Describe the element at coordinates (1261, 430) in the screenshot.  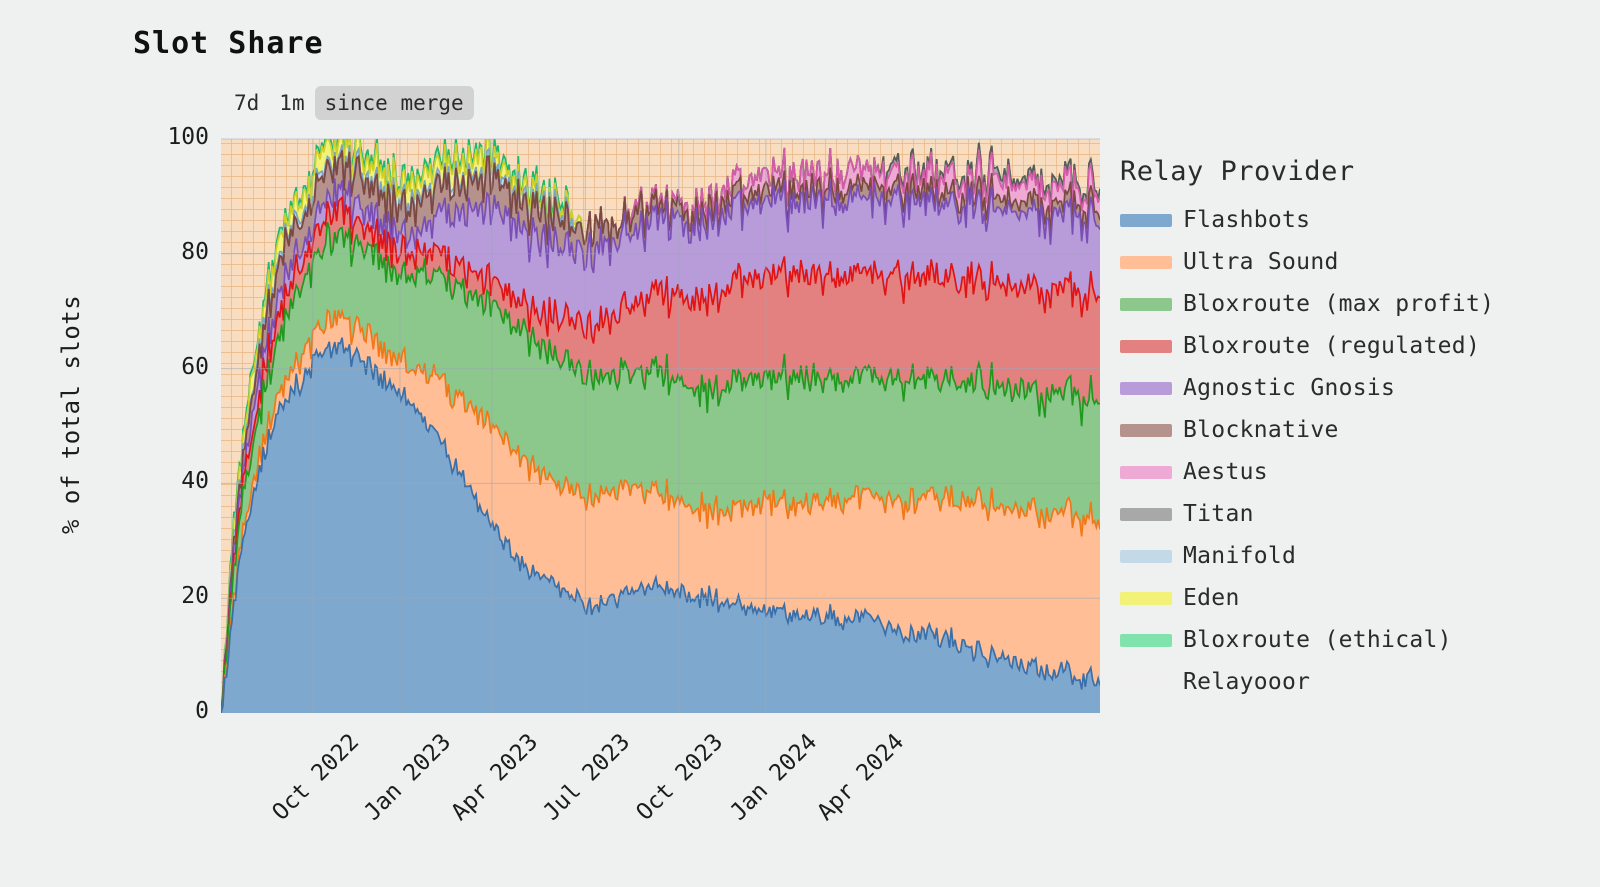
I see `legend-label: Blocknative` at that location.